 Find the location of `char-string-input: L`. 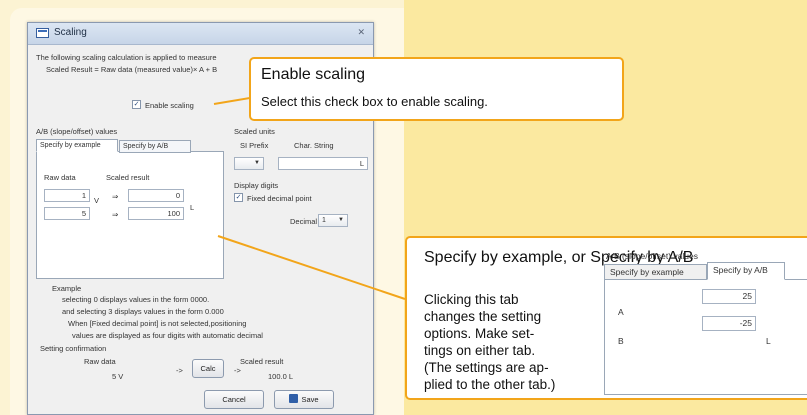

char-string-input: L is located at coordinates (323, 163).